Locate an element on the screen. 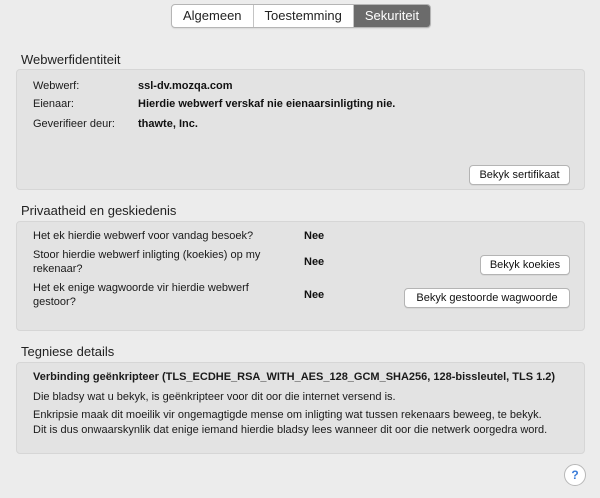  verified-by-label: Geverifieer deur: is located at coordinates (74, 124).